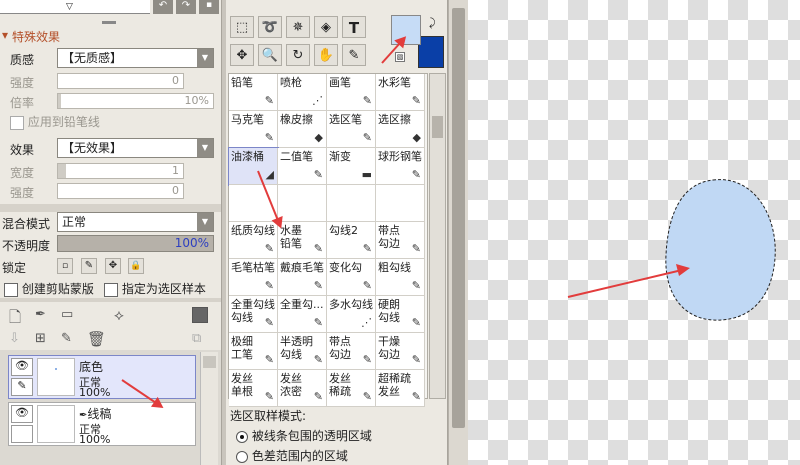 The width and height of the screenshot is (800, 465). What do you see at coordinates (253, 388) in the screenshot?
I see `tool-slot: 发丝 单根 ✎` at bounding box center [253, 388].